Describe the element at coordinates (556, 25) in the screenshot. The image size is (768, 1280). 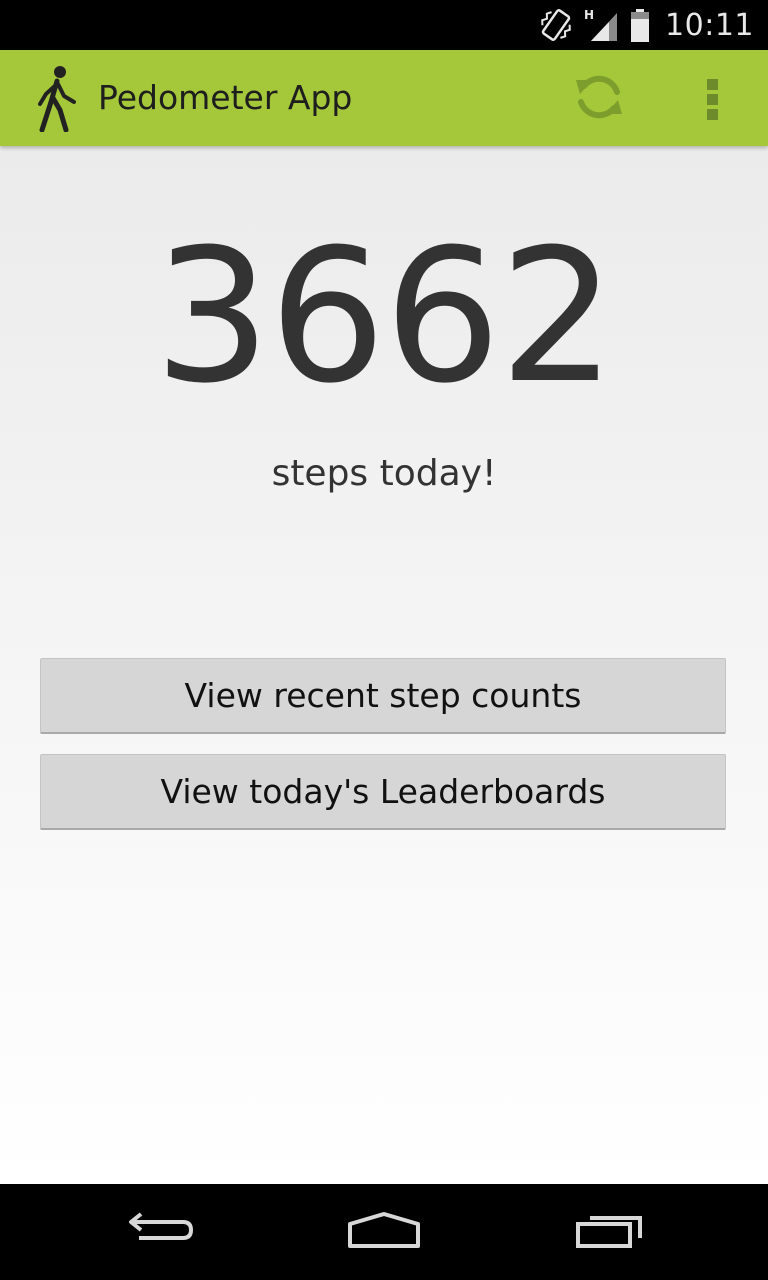
I see `vibrate-icon` at that location.